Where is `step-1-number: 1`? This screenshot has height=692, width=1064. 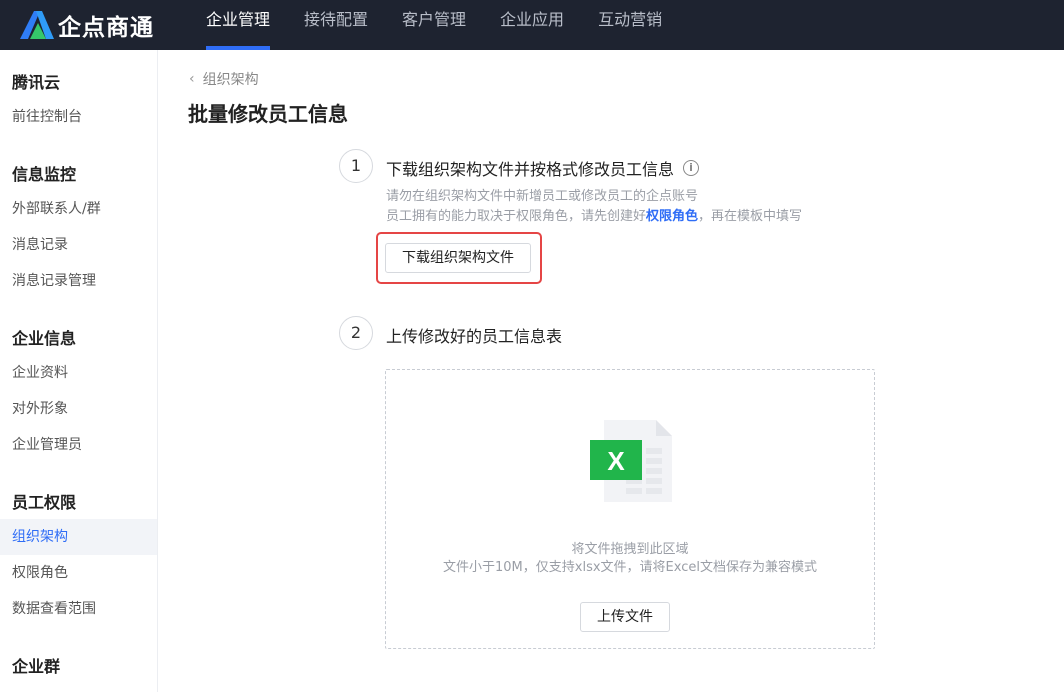 step-1-number: 1 is located at coordinates (356, 166).